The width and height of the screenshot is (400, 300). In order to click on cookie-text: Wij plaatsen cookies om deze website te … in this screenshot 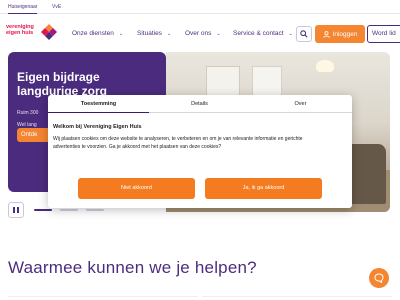, I will do `click(198, 143)`.